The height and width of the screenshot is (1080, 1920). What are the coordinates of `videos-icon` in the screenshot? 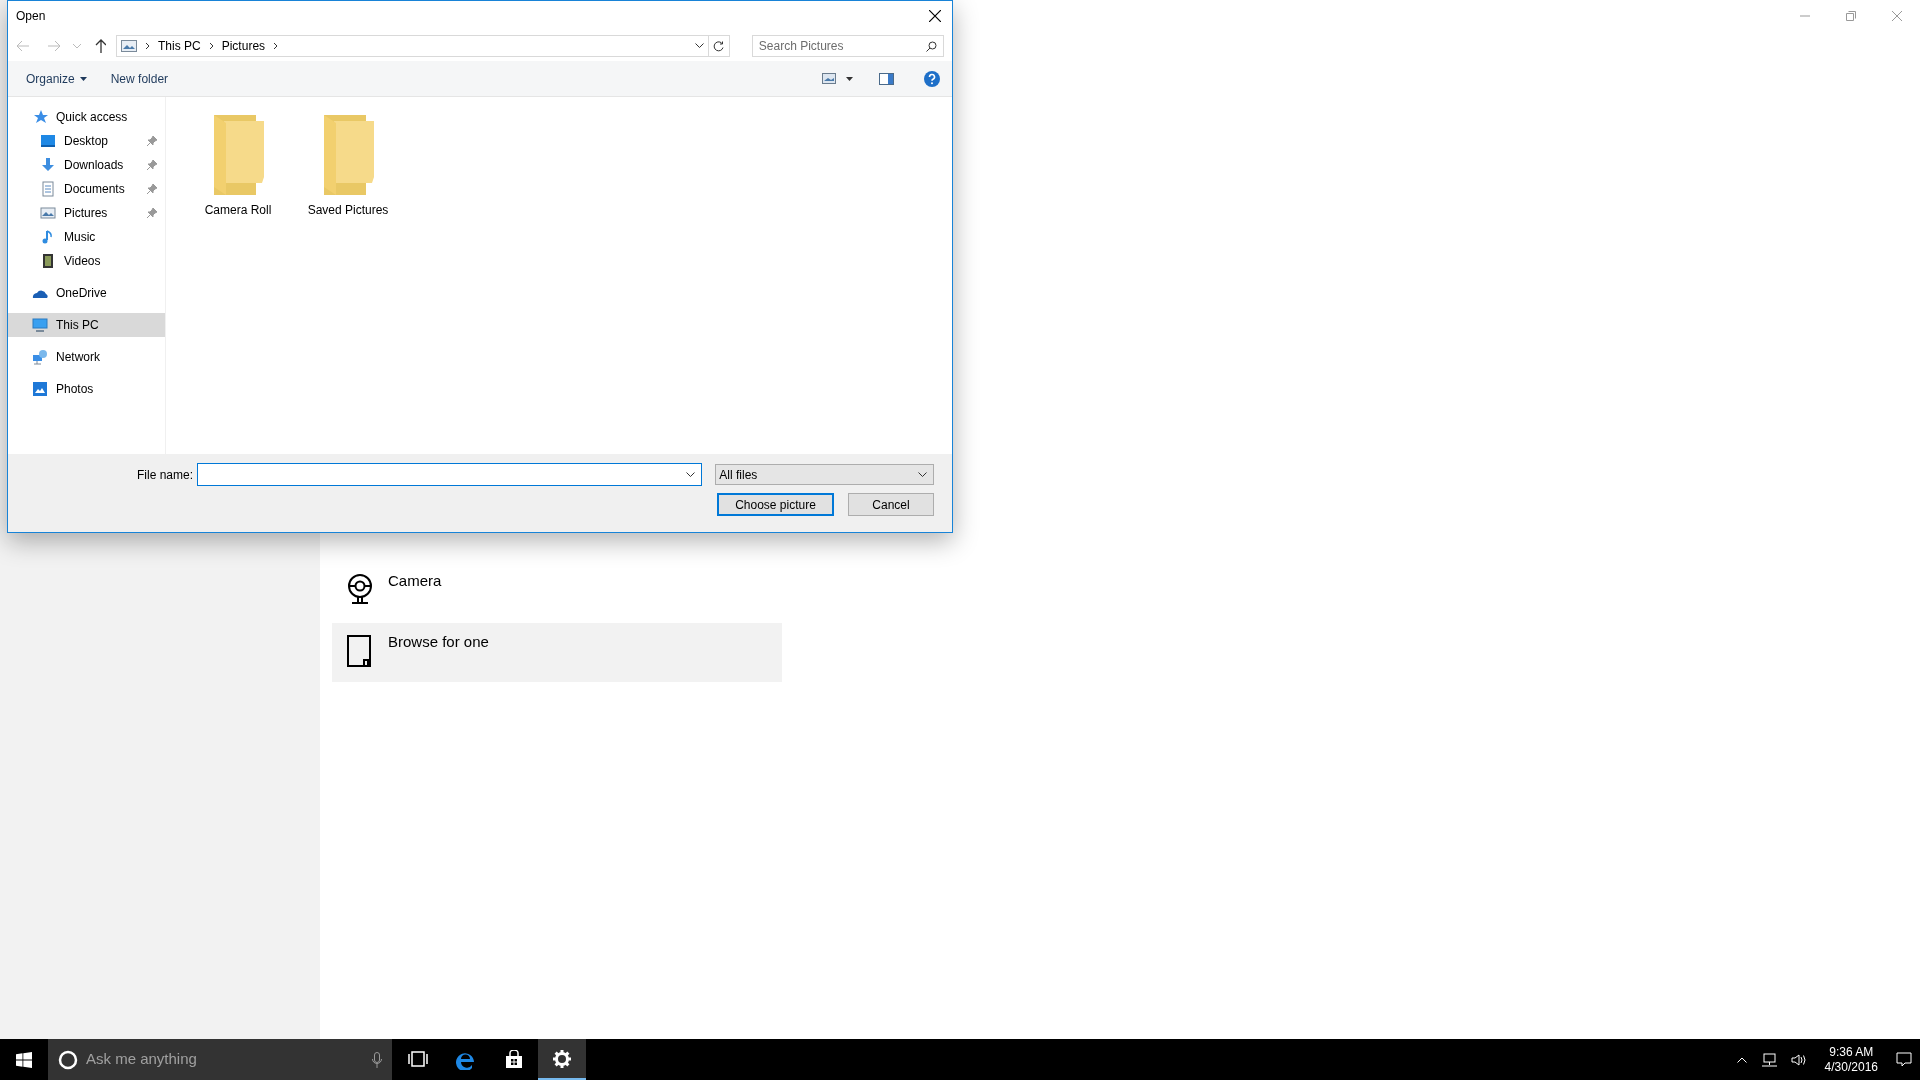 It's located at (48, 261).